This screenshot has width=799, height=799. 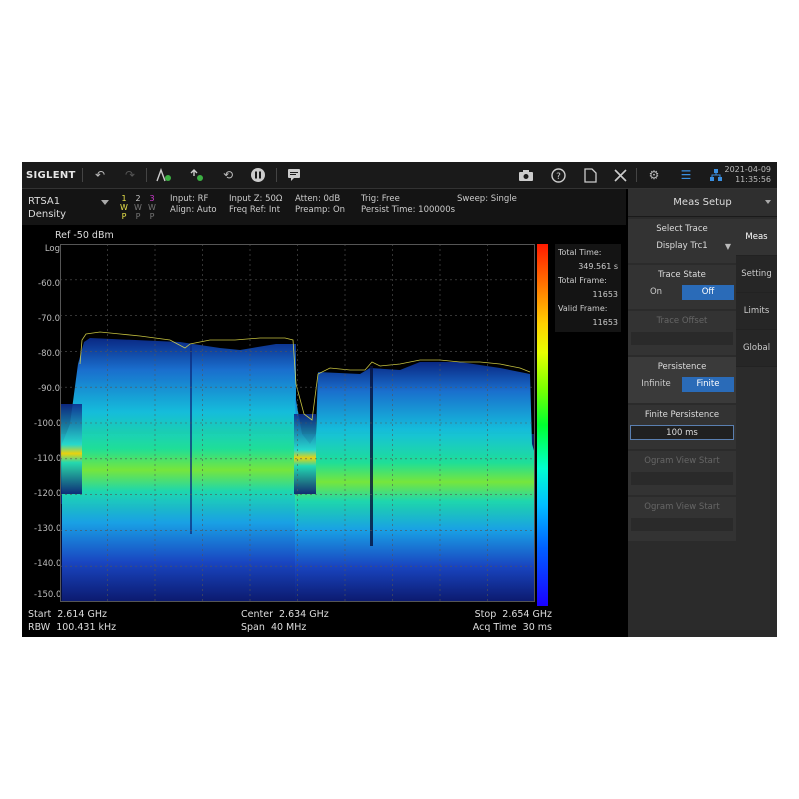 What do you see at coordinates (727, 246) in the screenshot?
I see `dropdown-arrow-icon: ▼` at bounding box center [727, 246].